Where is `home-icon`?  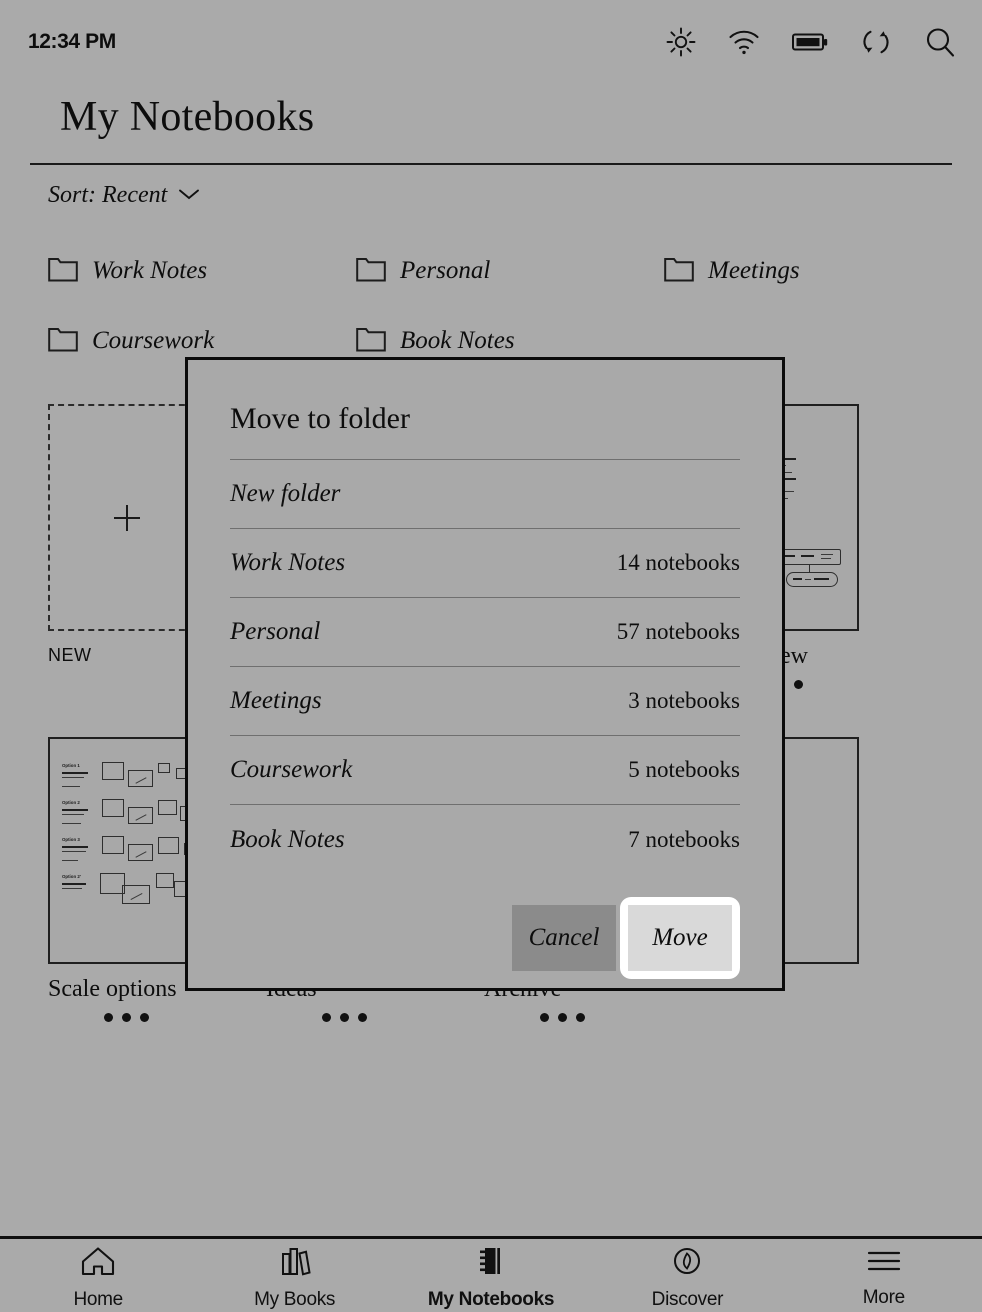 home-icon is located at coordinates (98, 1263).